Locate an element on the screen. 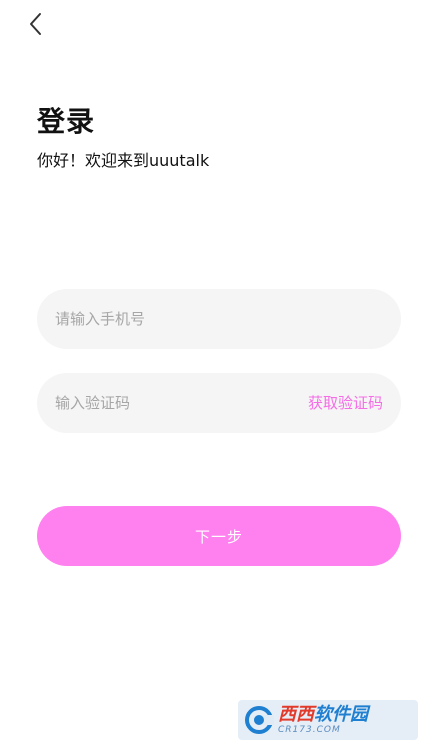 This screenshot has height=749, width=438. next-button-label: 下一步 is located at coordinates (218, 536).